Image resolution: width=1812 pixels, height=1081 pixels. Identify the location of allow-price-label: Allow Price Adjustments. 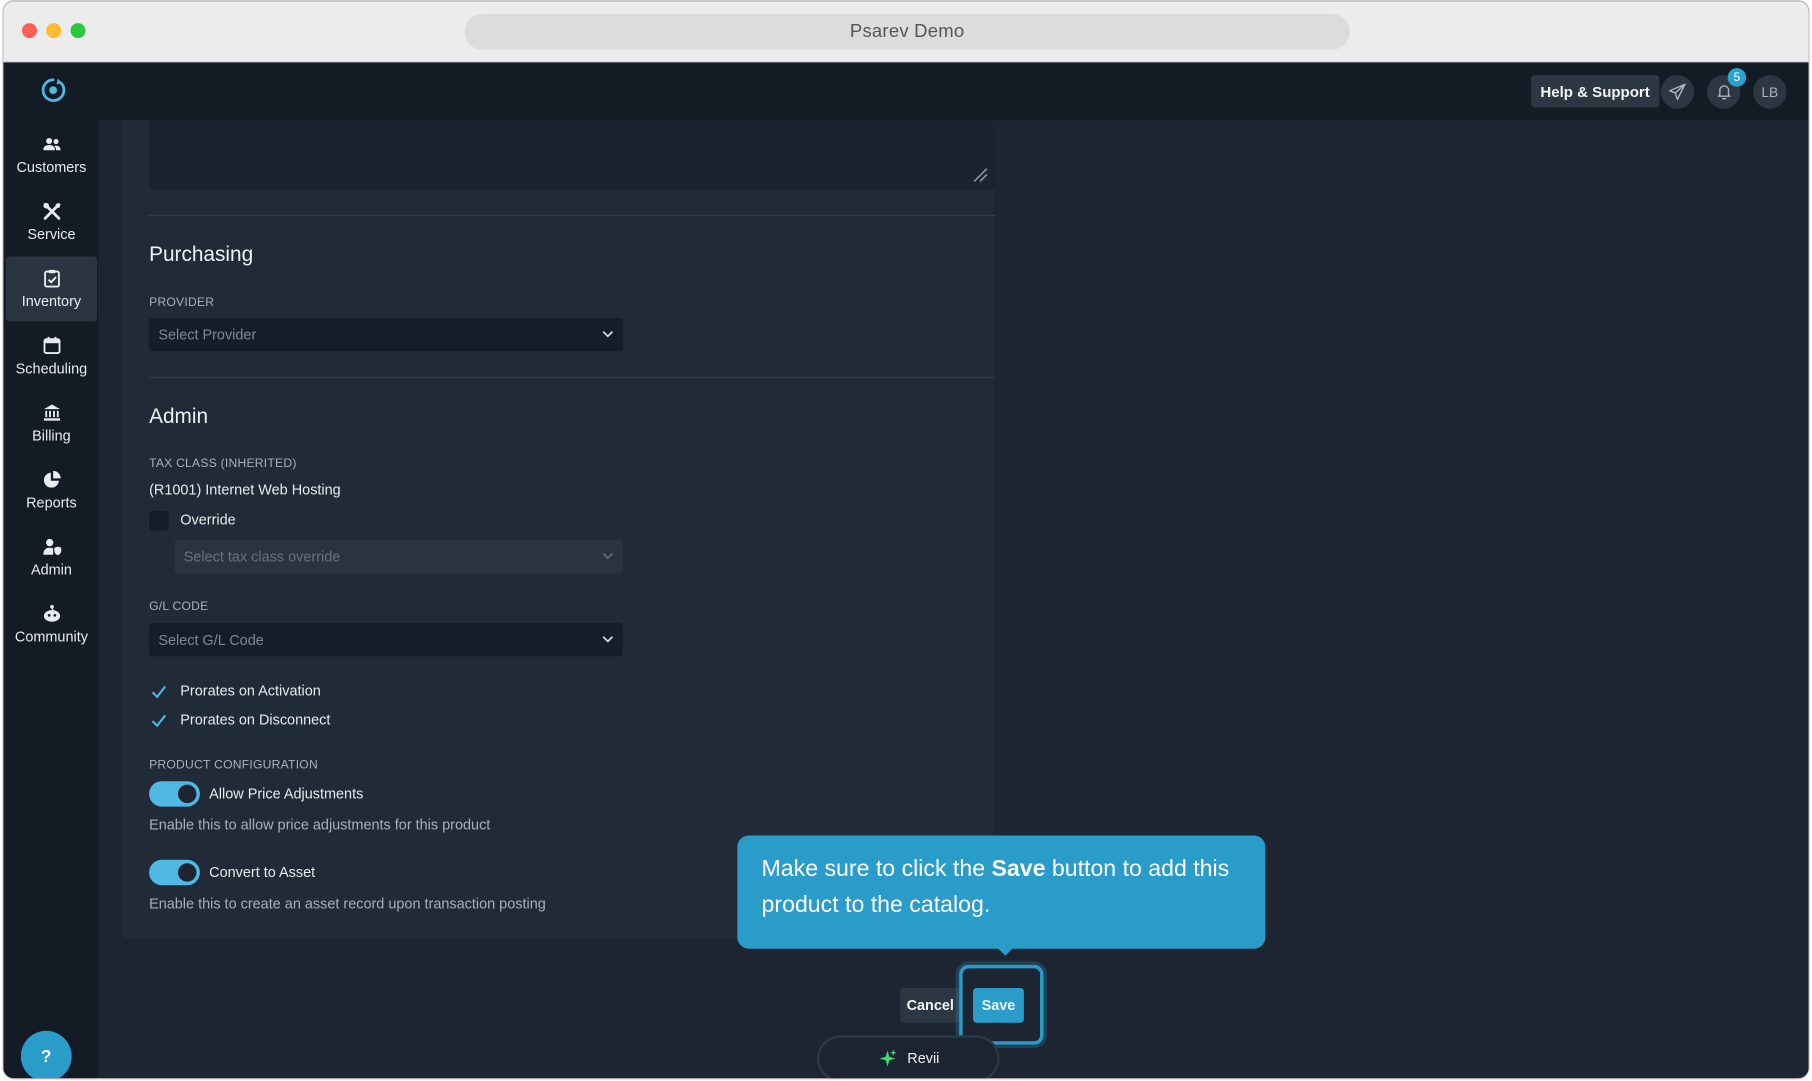
(286, 793).